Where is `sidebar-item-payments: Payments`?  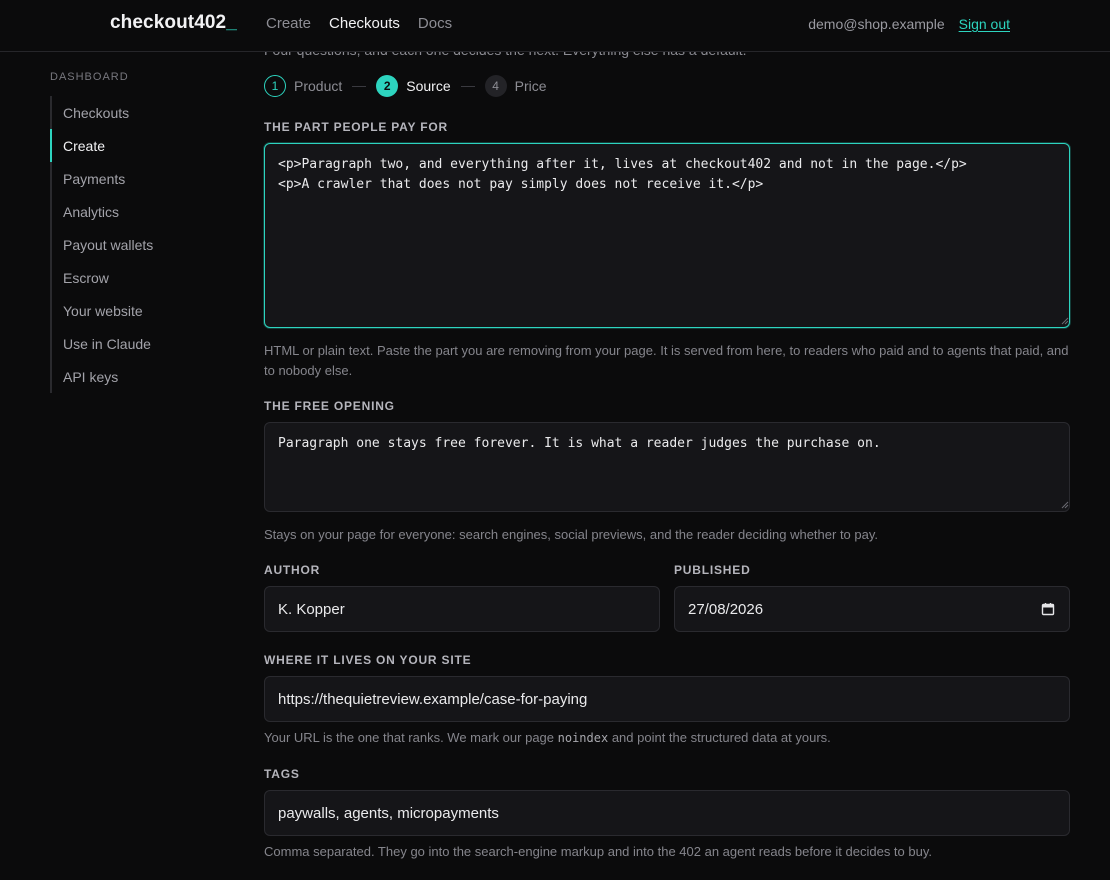
sidebar-item-payments: Payments is located at coordinates (135, 178).